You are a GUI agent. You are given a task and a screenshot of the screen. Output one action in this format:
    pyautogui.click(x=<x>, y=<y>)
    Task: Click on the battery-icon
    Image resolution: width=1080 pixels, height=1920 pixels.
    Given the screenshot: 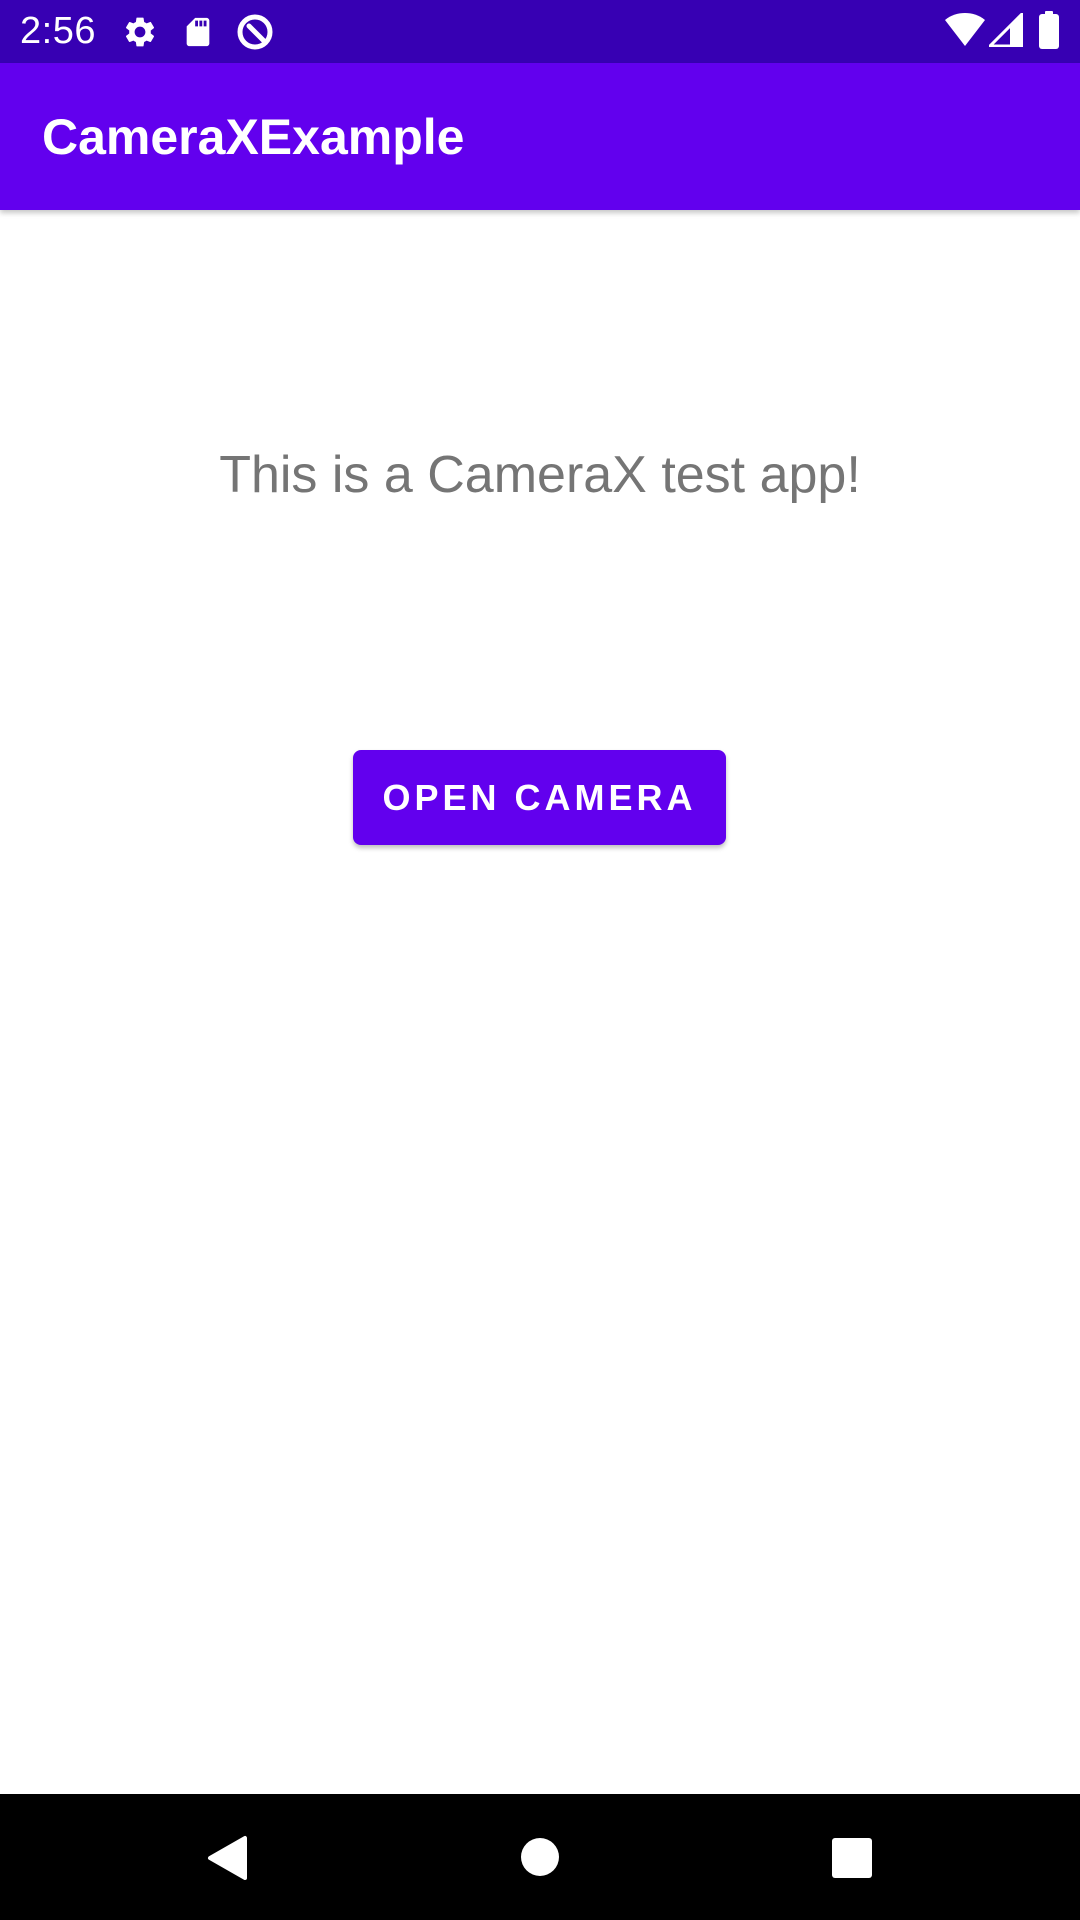 What is the action you would take?
    pyautogui.click(x=1049, y=30)
    